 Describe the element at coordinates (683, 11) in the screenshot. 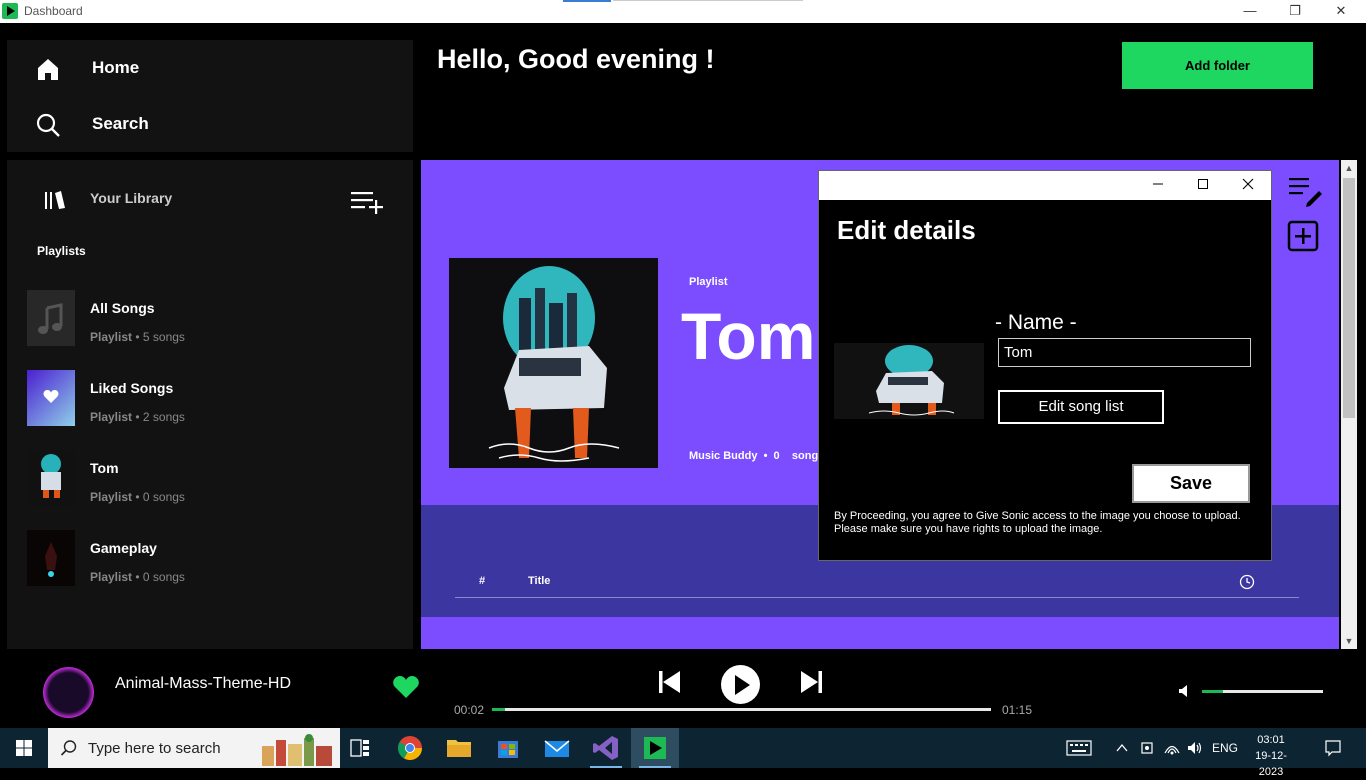

I see `window-titlebar: Dashboard — ❐ ✕` at that location.